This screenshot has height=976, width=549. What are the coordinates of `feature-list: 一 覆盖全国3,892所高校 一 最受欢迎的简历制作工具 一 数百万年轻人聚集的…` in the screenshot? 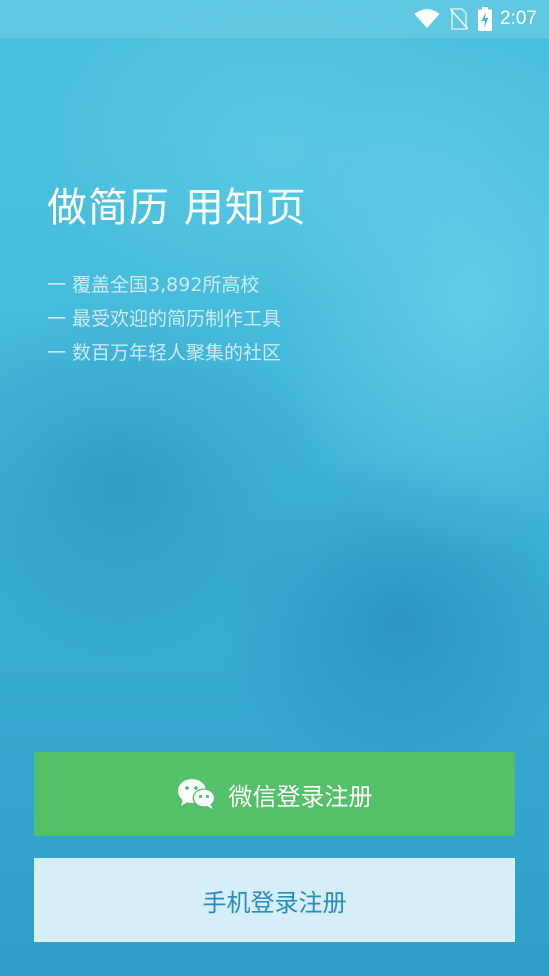 It's located at (164, 319).